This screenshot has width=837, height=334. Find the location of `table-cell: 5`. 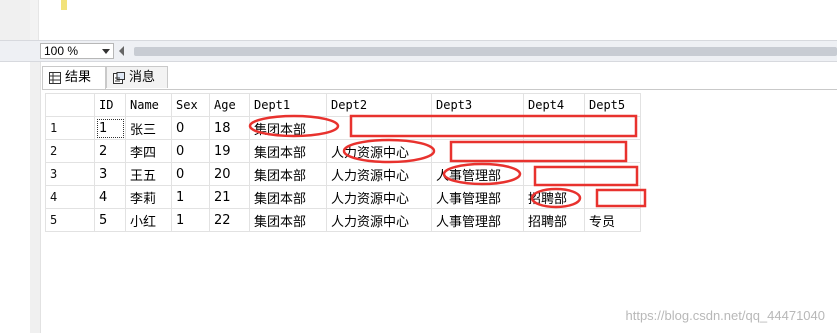

table-cell: 5 is located at coordinates (110, 220).